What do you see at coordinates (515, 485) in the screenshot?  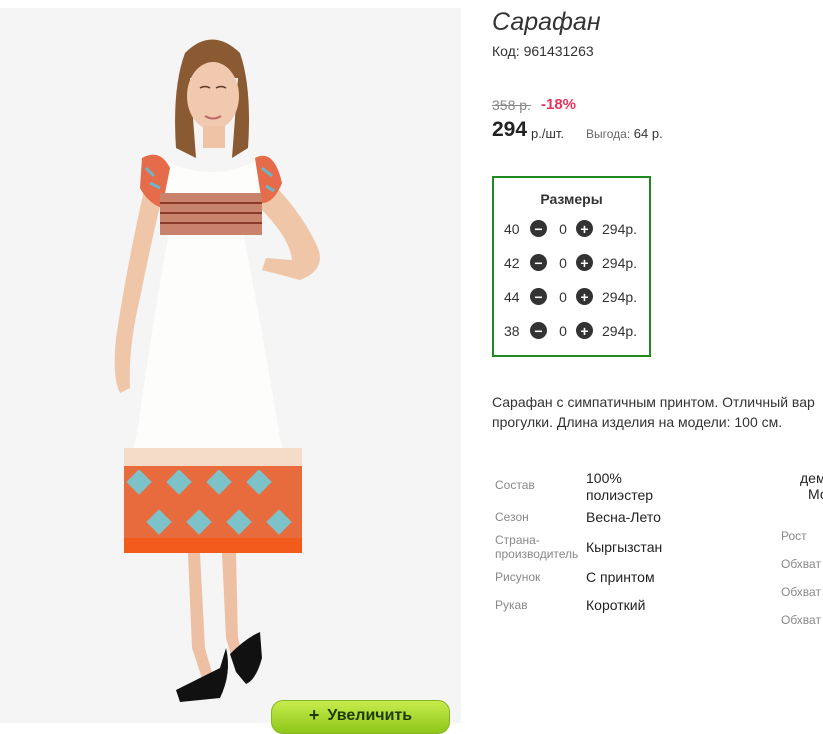 I see `spec-label: Состав` at bounding box center [515, 485].